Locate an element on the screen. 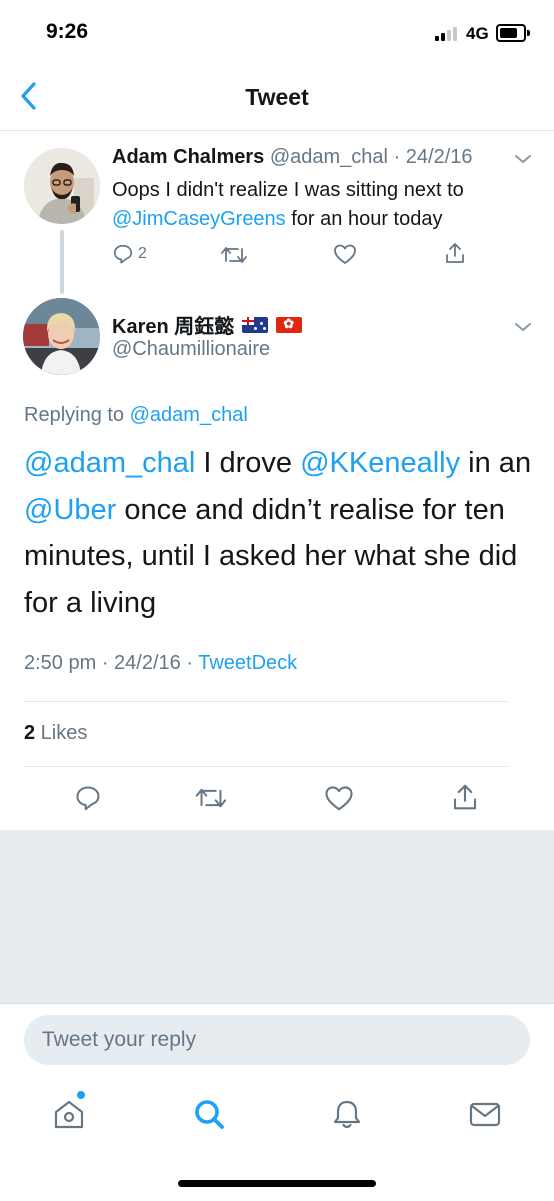  search-icon is located at coordinates (209, 1114).